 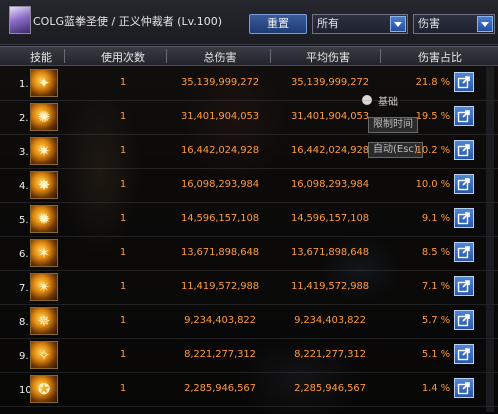 I want to click on skill-icon: ✦, so click(x=44, y=83).